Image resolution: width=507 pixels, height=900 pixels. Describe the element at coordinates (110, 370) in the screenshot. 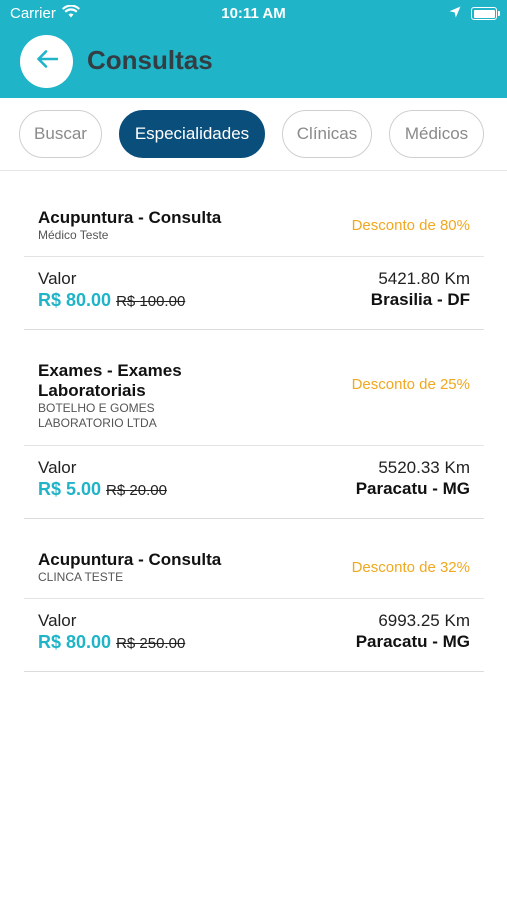

I see `specialty-title-line1: Exames - Exames` at that location.